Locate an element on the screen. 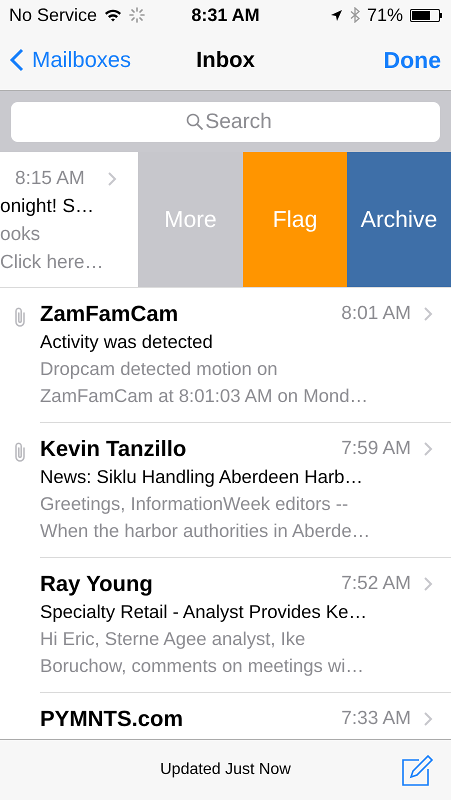  message-time: 8:01 AM is located at coordinates (376, 314).